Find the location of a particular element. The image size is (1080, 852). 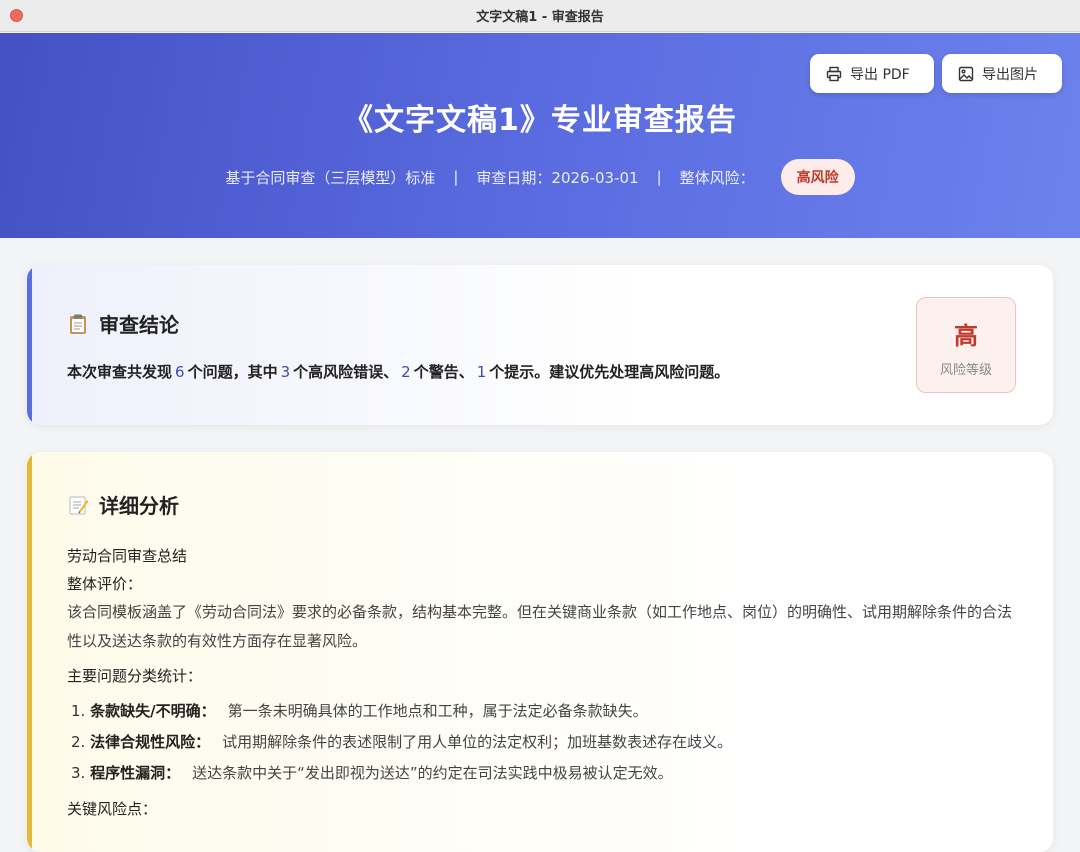

review-date: 审查日期：2026-03-01 is located at coordinates (557, 177).